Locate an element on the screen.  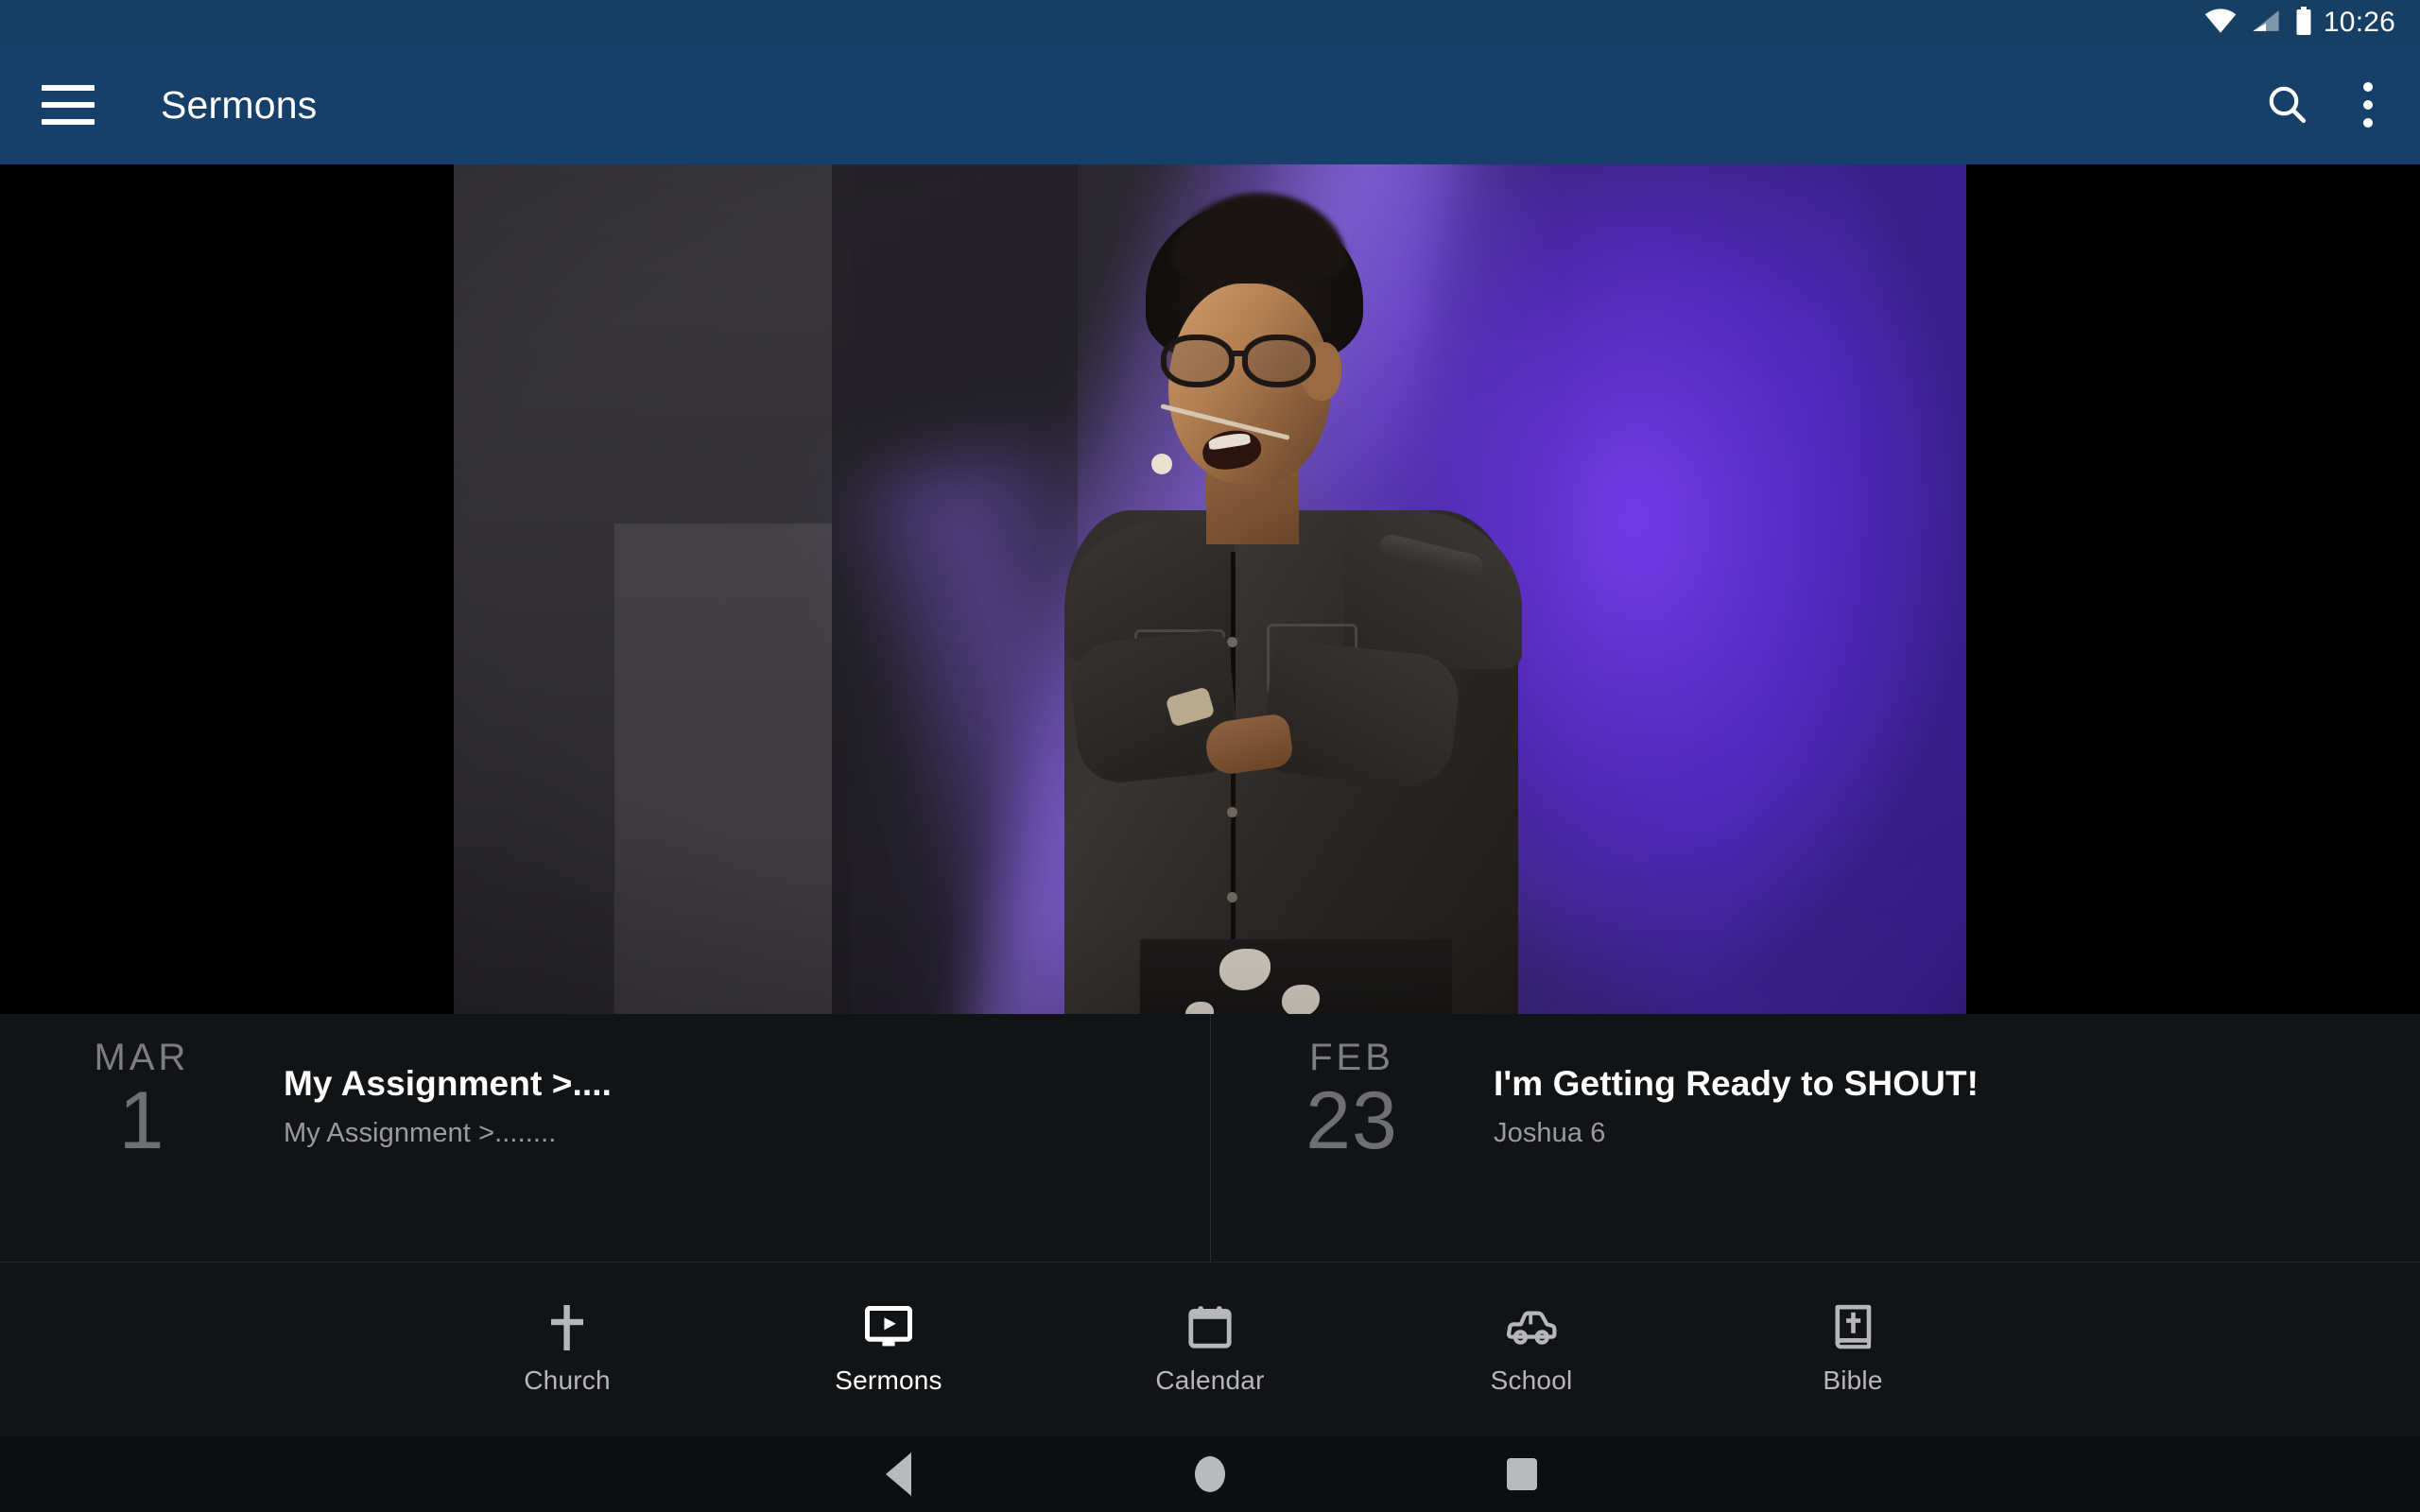
nav-item-bible: Bible is located at coordinates (1853, 1350).